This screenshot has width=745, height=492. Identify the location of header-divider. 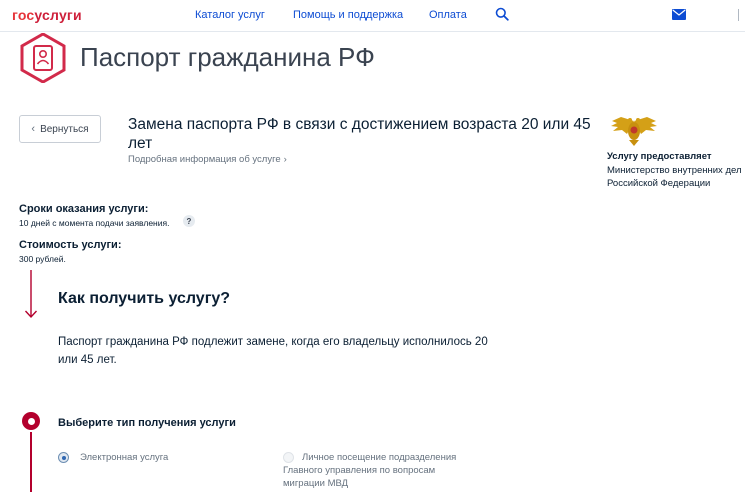
(738, 15).